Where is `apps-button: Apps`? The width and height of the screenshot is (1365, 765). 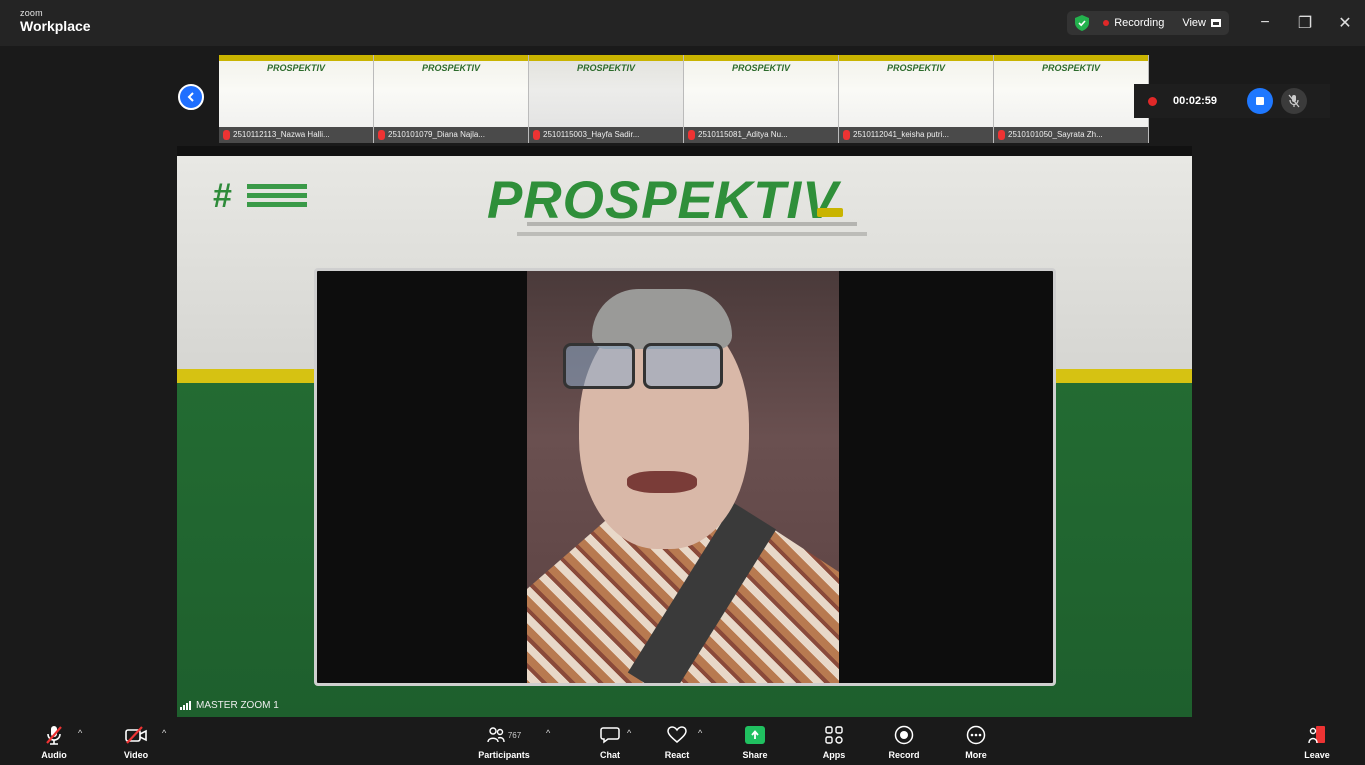
apps-button: Apps is located at coordinates (834, 741).